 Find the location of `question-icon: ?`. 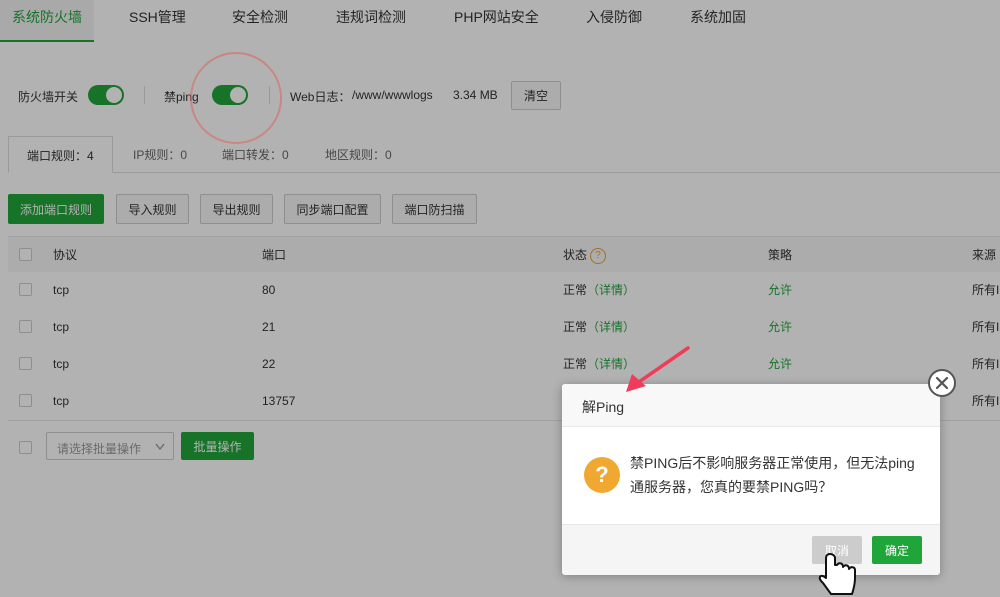

question-icon: ? is located at coordinates (602, 475).